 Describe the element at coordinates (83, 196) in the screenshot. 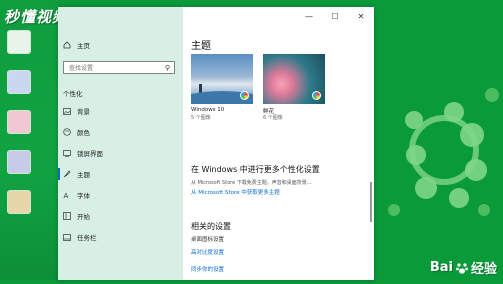

I see `sidebar-item-label: 字体` at that location.